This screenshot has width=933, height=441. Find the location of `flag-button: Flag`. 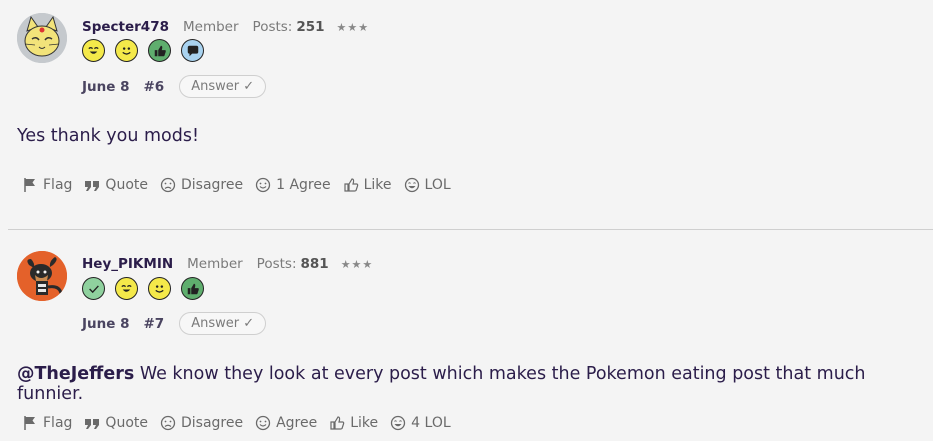

flag-button: Flag is located at coordinates (47, 423).